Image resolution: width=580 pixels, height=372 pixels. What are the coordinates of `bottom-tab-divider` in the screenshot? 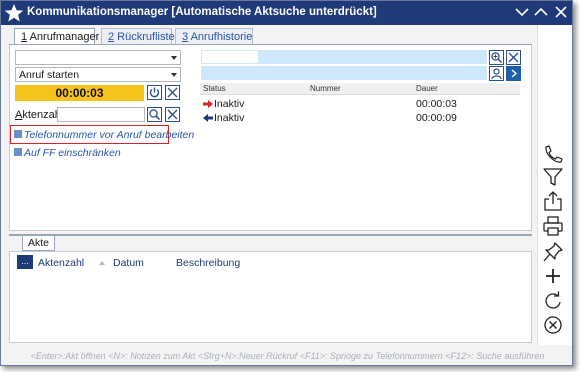 It's located at (270, 235).